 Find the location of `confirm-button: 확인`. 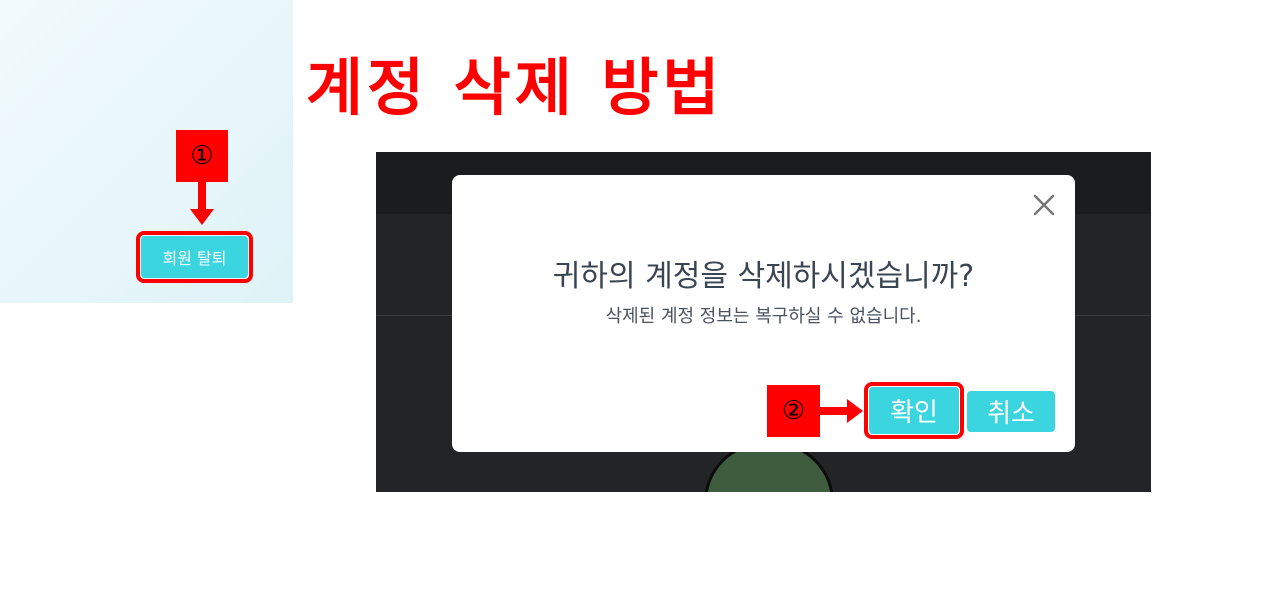

confirm-button: 확인 is located at coordinates (914, 410).